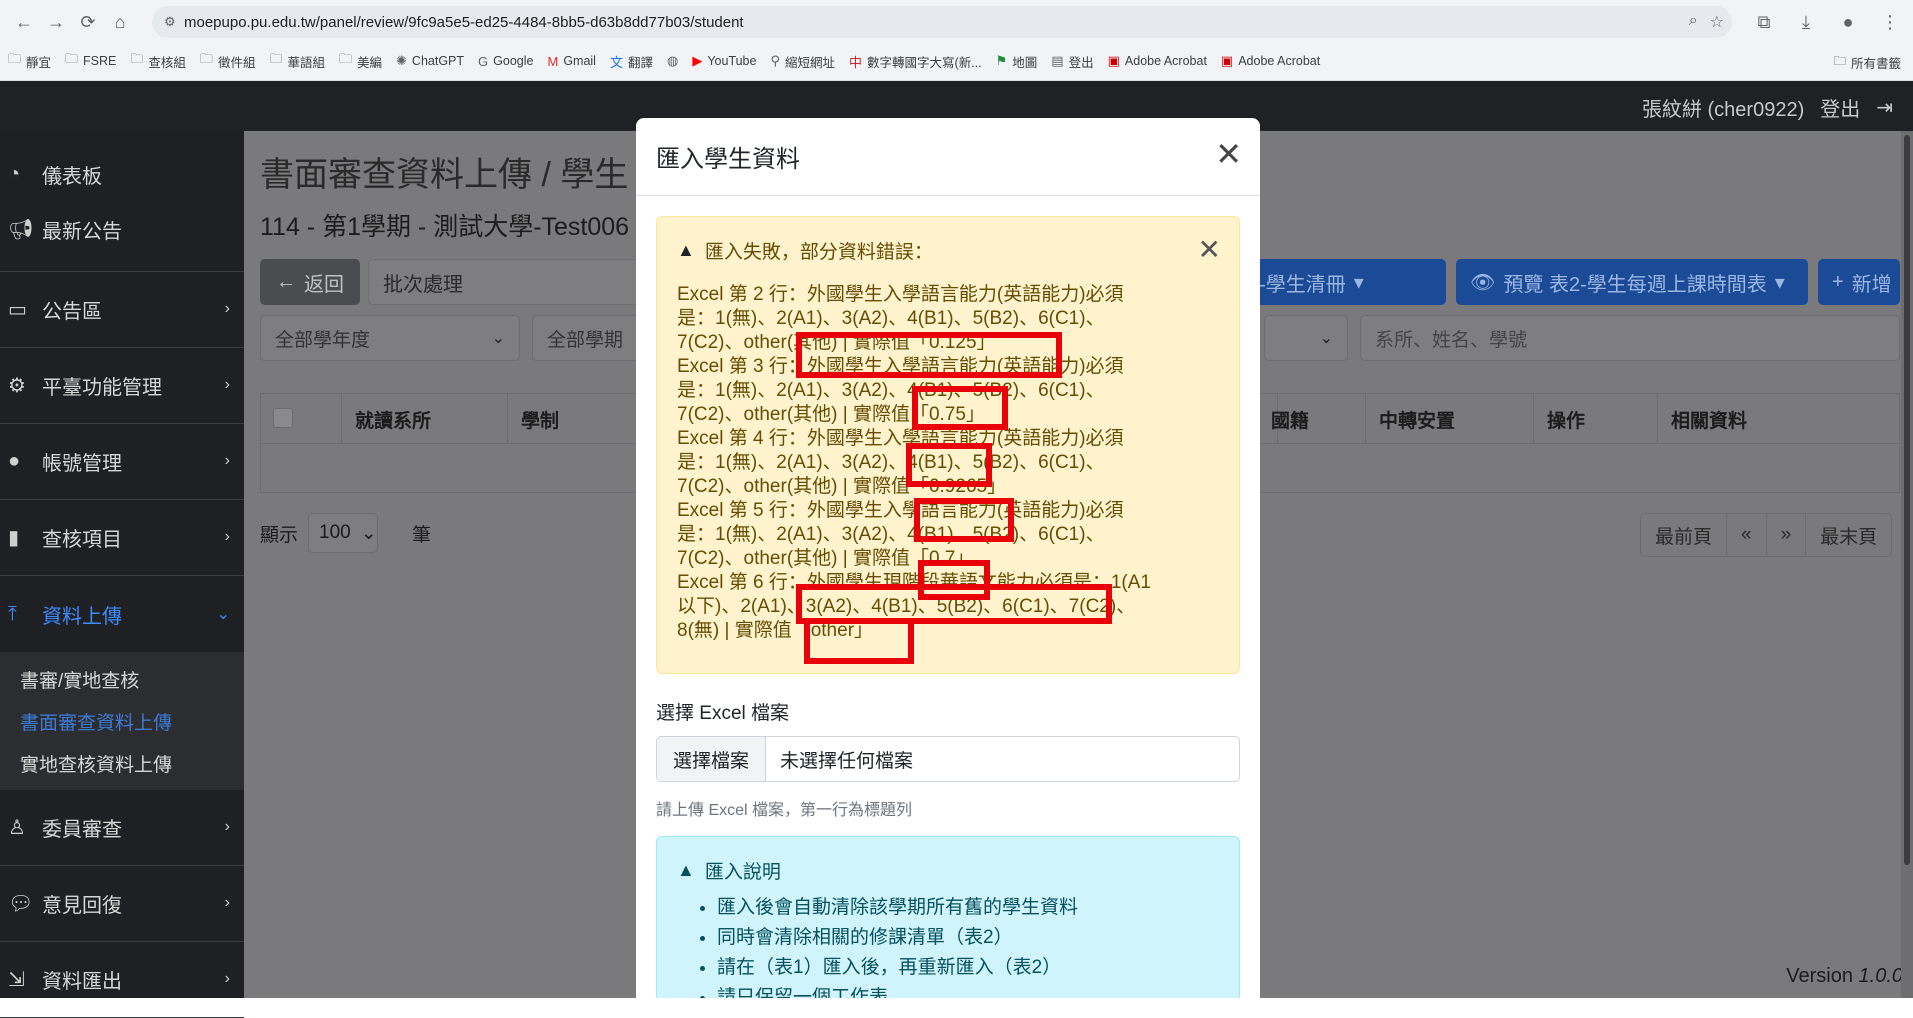 The width and height of the screenshot is (1913, 1018). What do you see at coordinates (120, 22) in the screenshot?
I see `home-icon: ⌂` at bounding box center [120, 22].